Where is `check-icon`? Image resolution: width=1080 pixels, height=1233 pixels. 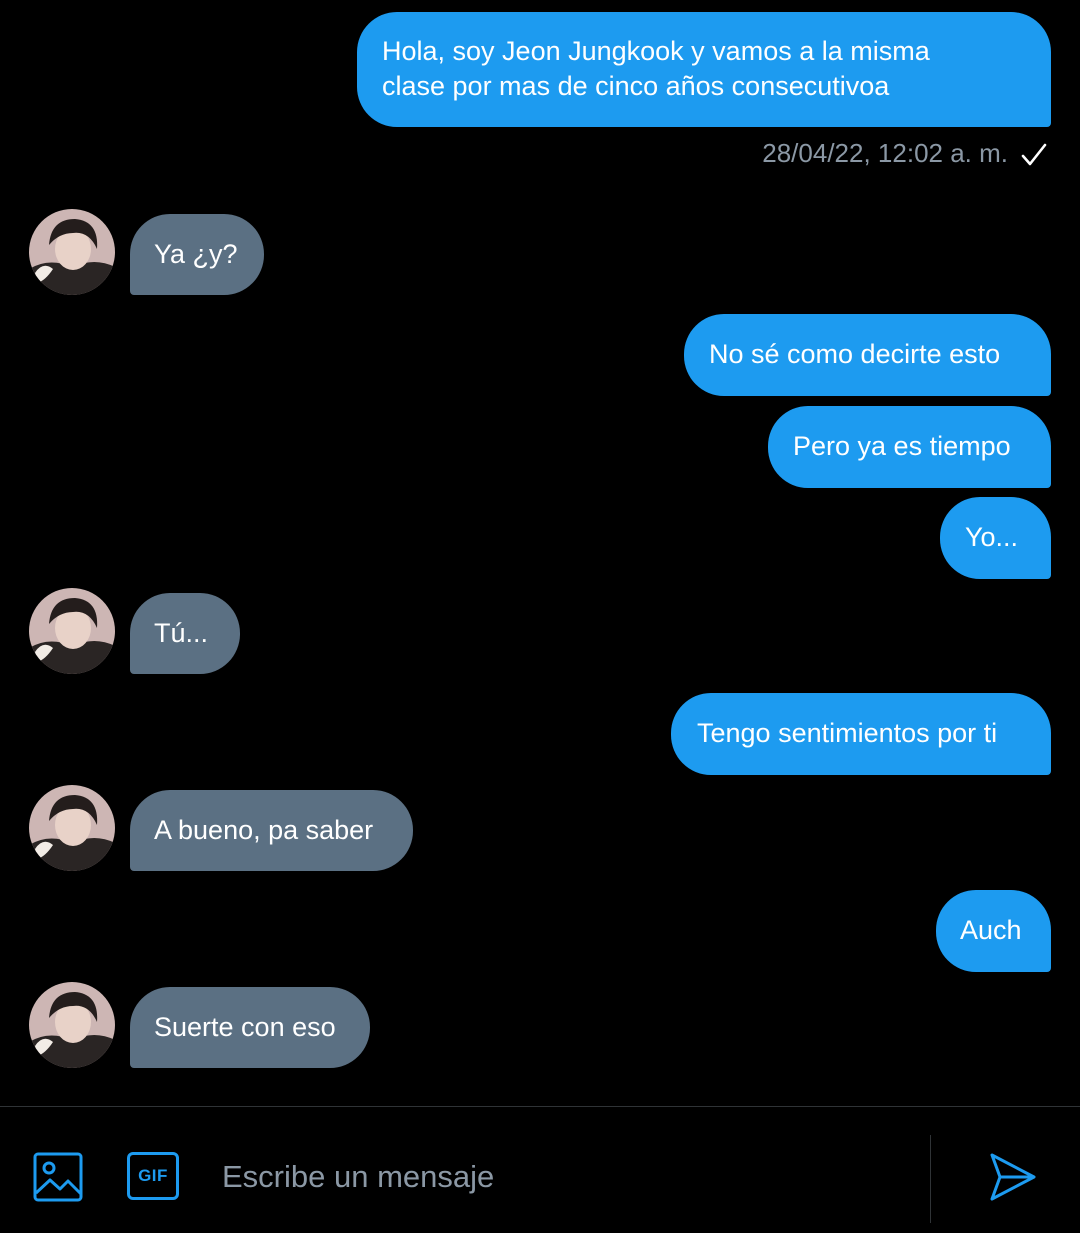 check-icon is located at coordinates (1034, 154).